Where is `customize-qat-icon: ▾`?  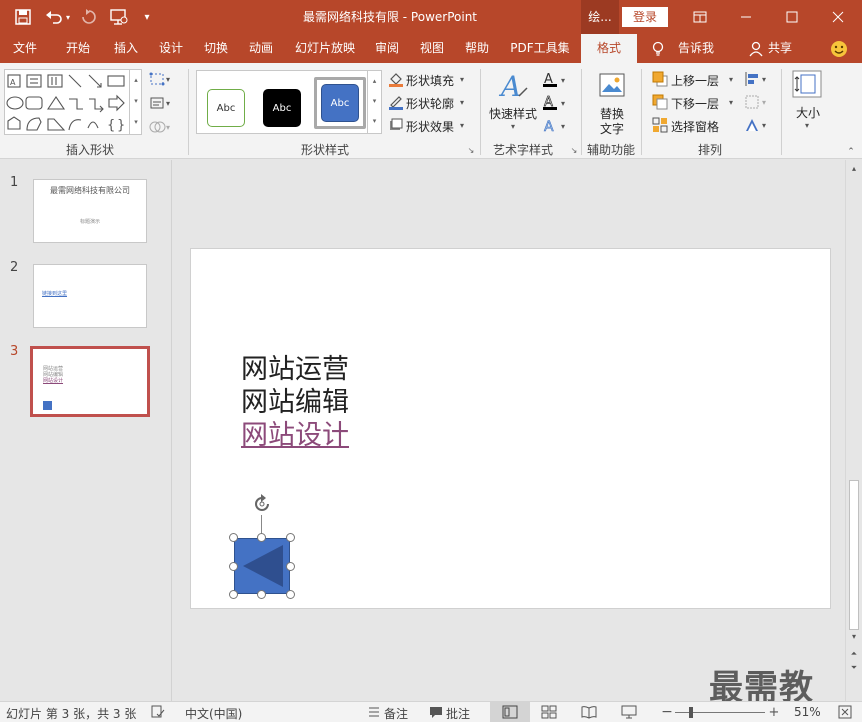
customize-qat-icon: ▾ is located at coordinates (147, 17).